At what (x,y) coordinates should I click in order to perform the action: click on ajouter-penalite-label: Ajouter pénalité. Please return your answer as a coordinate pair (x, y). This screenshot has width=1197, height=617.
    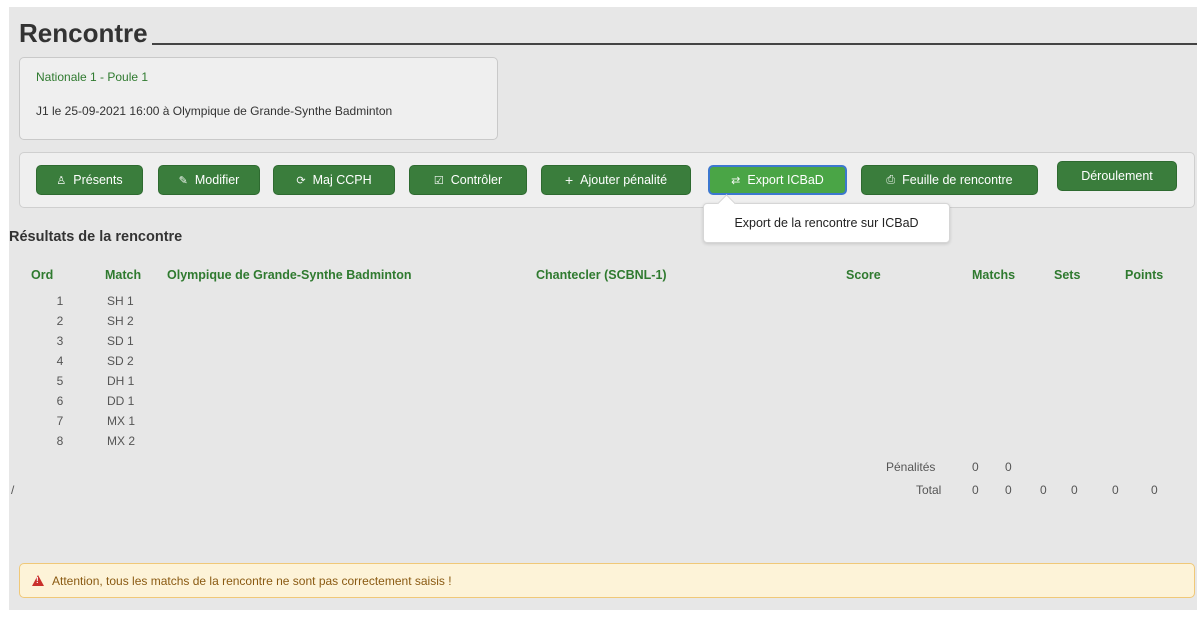
    Looking at the image, I should click on (624, 180).